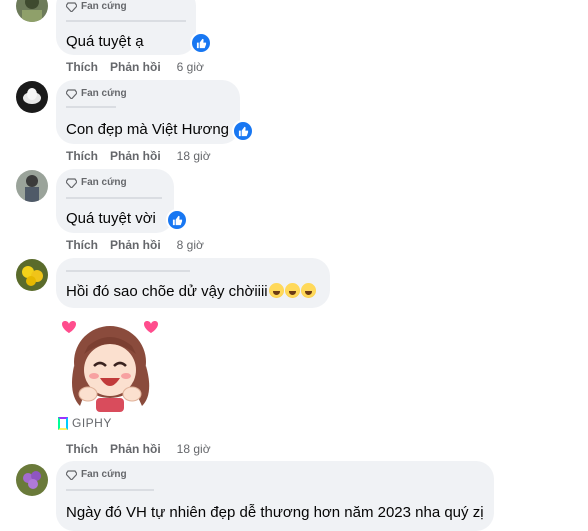 The image size is (588, 531). What do you see at coordinates (105, 41) in the screenshot?
I see `comment-text: Quá tuyệt ạ` at bounding box center [105, 41].